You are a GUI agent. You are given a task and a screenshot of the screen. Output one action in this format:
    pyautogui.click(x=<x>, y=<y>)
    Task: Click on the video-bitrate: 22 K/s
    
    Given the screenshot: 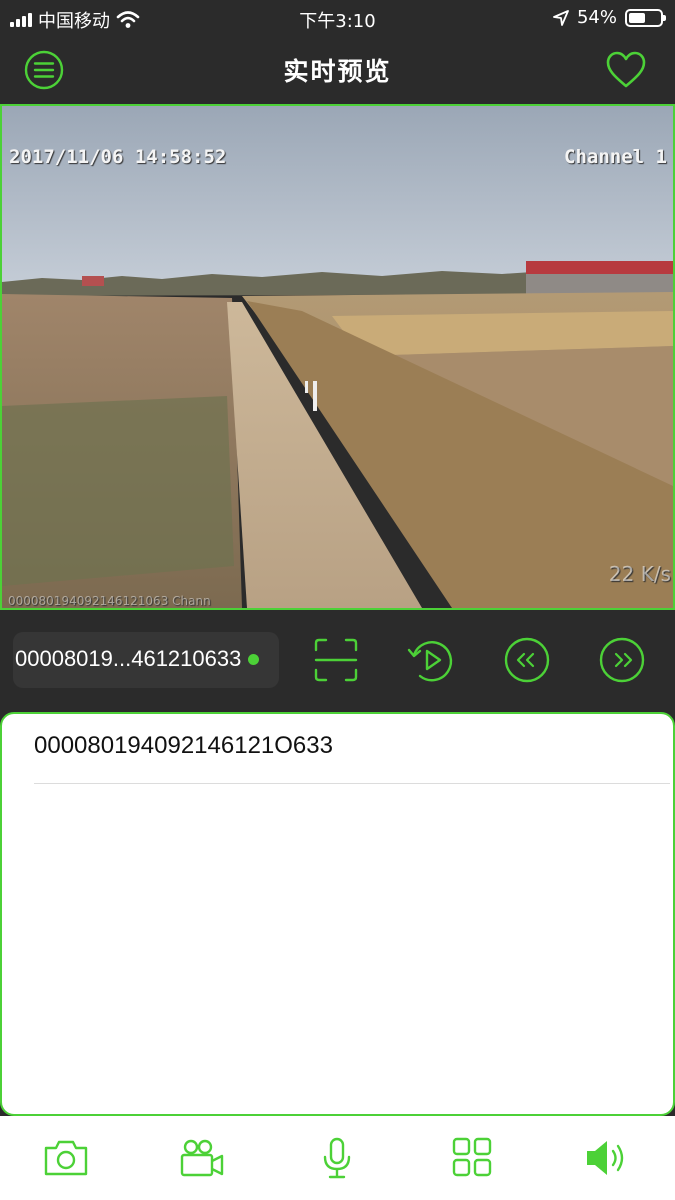 What is the action you would take?
    pyautogui.click(x=639, y=574)
    